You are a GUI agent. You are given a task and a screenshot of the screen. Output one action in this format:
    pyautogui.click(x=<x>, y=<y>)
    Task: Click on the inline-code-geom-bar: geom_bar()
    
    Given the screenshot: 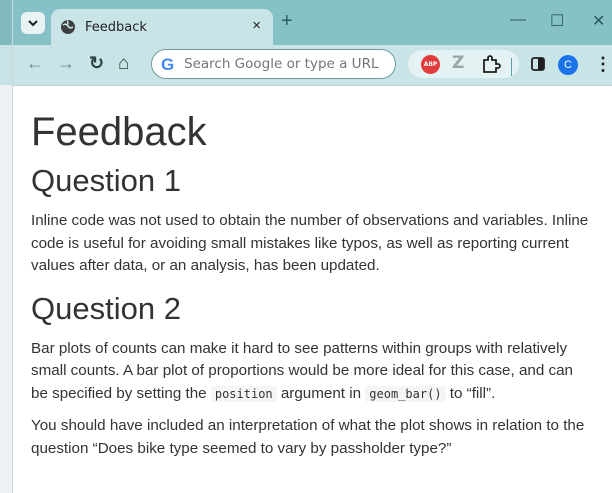 What is the action you would take?
    pyautogui.click(x=405, y=393)
    